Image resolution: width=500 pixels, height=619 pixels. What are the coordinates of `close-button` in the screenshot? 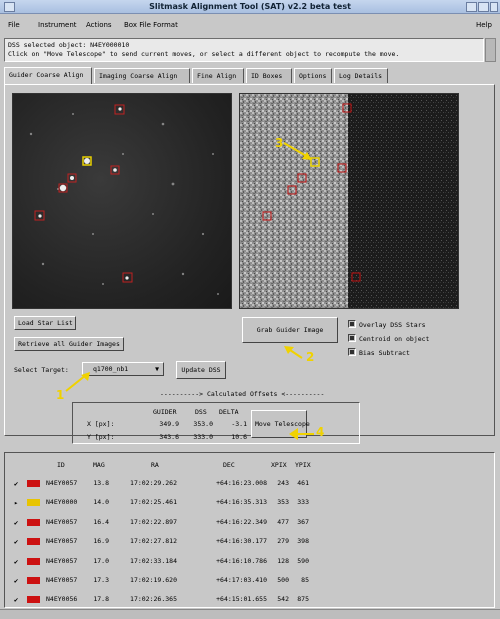 It's located at (494, 7).